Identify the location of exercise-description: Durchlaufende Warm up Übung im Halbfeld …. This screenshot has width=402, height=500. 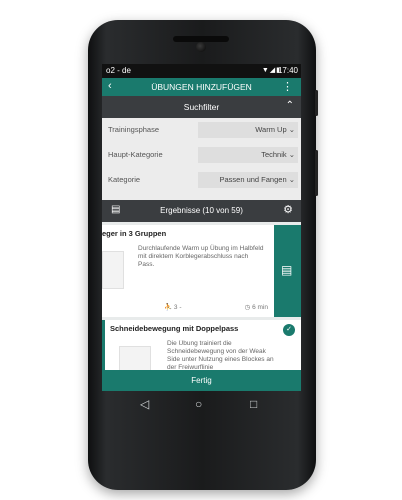
(201, 256).